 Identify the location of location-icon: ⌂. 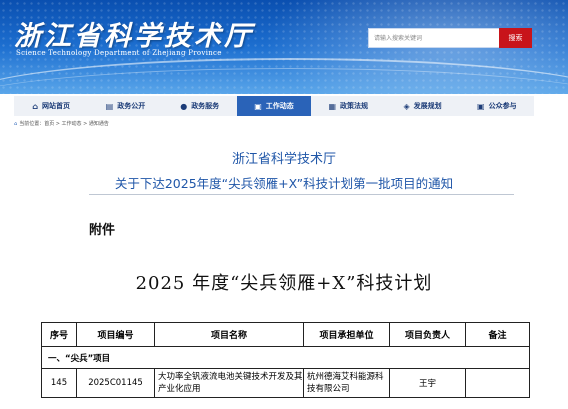
(16, 124).